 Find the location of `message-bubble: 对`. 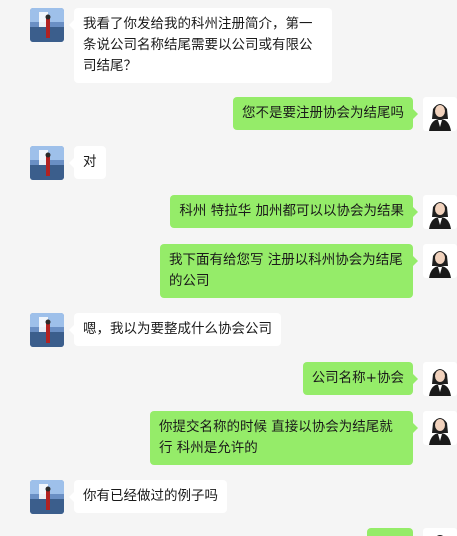

message-bubble: 对 is located at coordinates (87, 162).